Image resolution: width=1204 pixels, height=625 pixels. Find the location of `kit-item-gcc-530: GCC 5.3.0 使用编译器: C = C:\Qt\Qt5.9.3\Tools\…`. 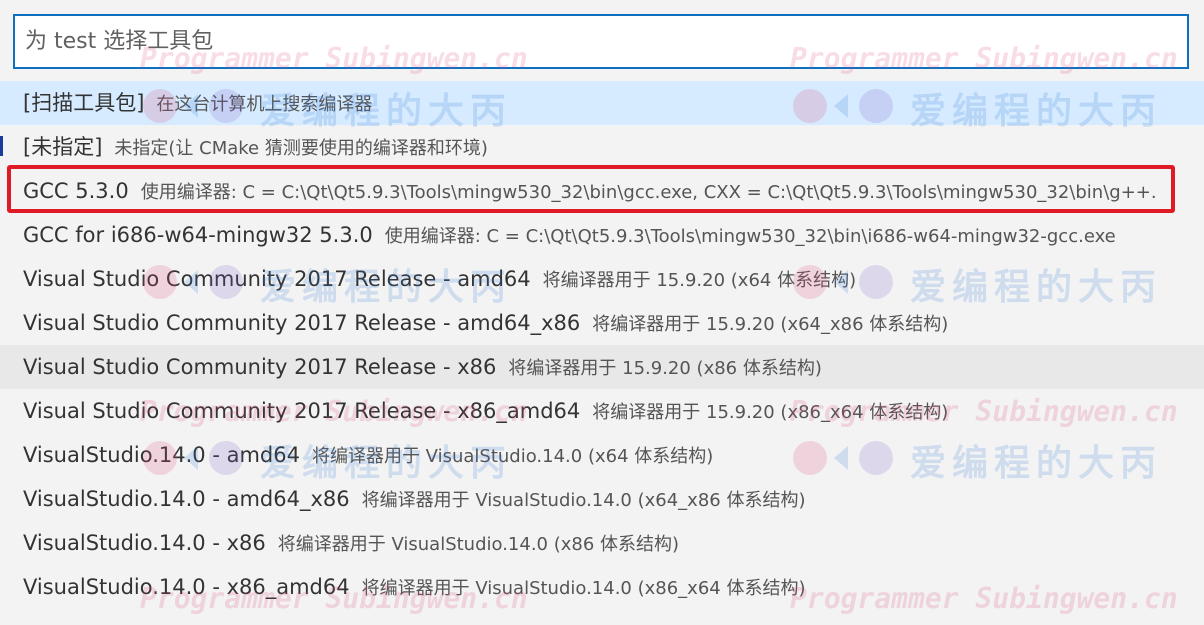

kit-item-gcc-530: GCC 5.3.0 使用编译器: C = C:\Qt\Qt5.9.3\Tools\… is located at coordinates (602, 191).